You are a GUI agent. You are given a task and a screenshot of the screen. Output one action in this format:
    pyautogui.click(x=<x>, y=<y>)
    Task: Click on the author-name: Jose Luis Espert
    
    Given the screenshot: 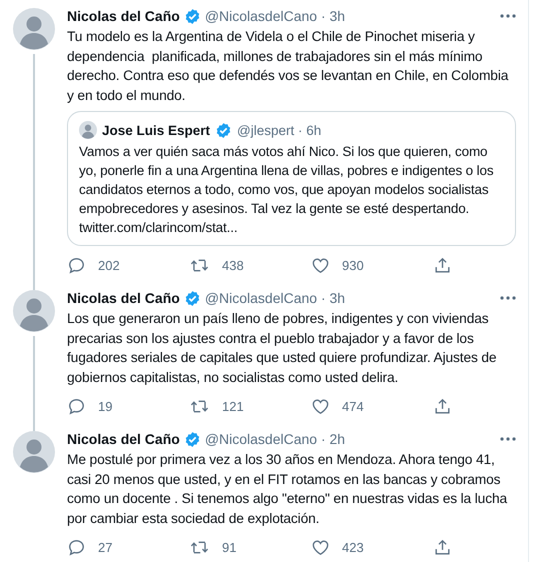 What is the action you would take?
    pyautogui.click(x=156, y=130)
    